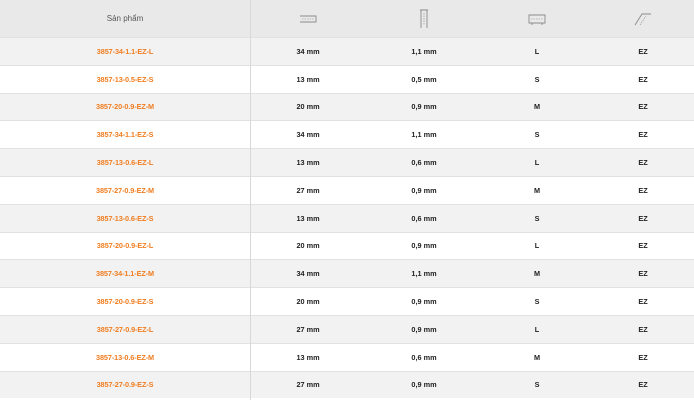 The height and width of the screenshot is (400, 694). I want to click on product-link-cell: 3857-13-0.6-EZ-M, so click(125, 357).